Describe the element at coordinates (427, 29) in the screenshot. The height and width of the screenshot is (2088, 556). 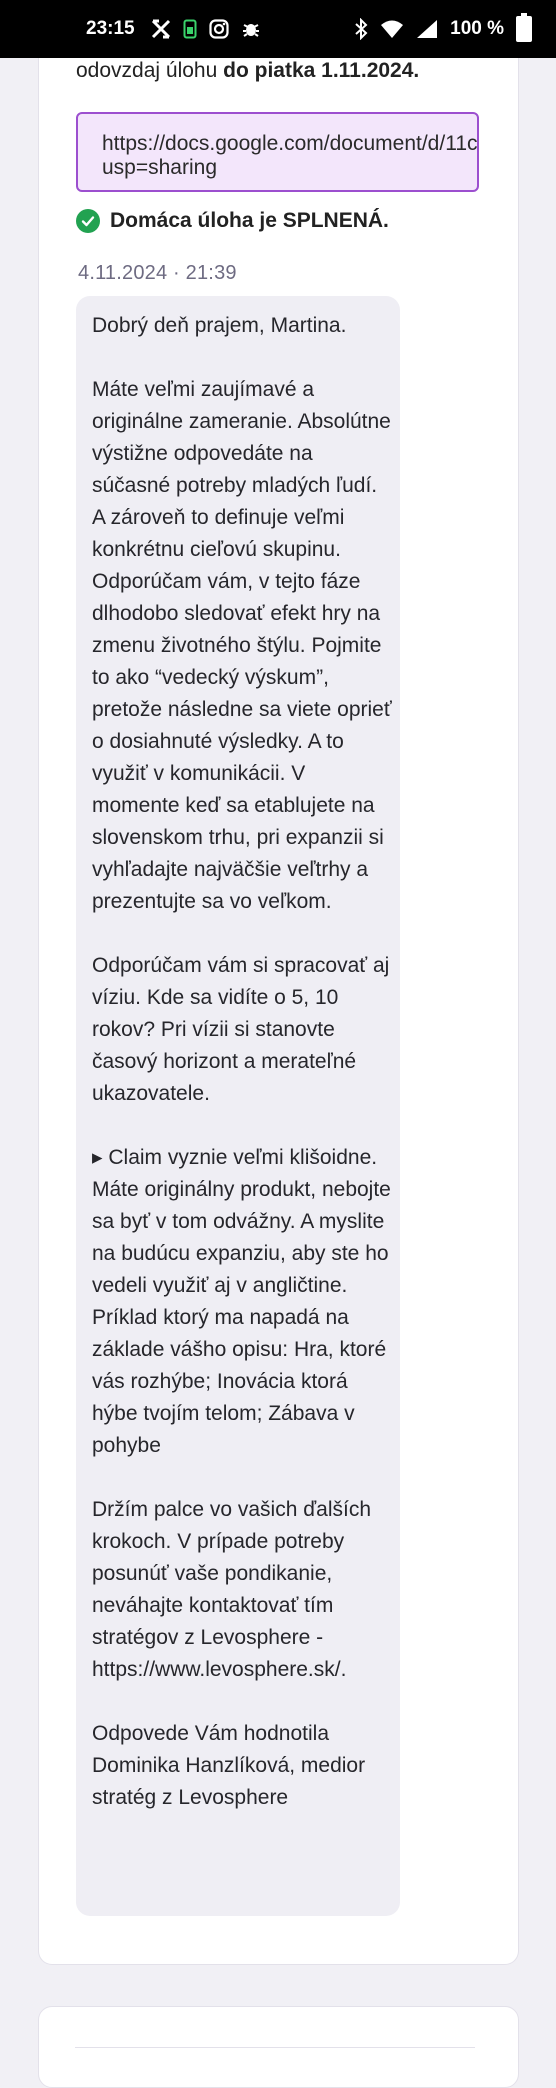
I see `signal-icon` at that location.